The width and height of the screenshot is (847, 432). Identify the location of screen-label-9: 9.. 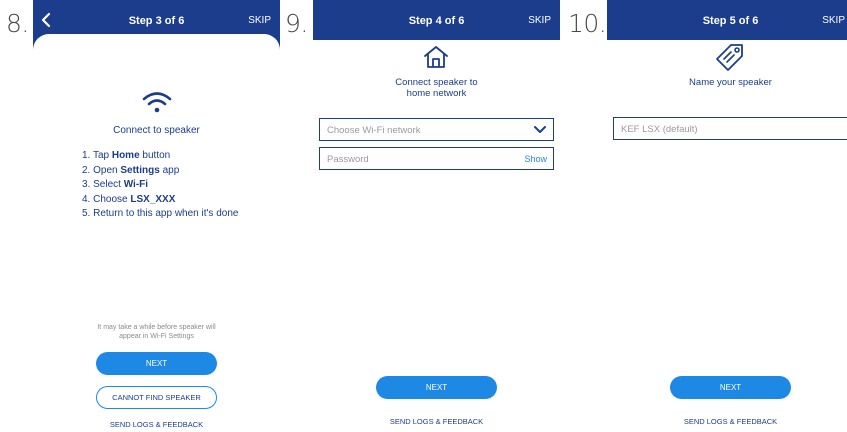
(296, 23).